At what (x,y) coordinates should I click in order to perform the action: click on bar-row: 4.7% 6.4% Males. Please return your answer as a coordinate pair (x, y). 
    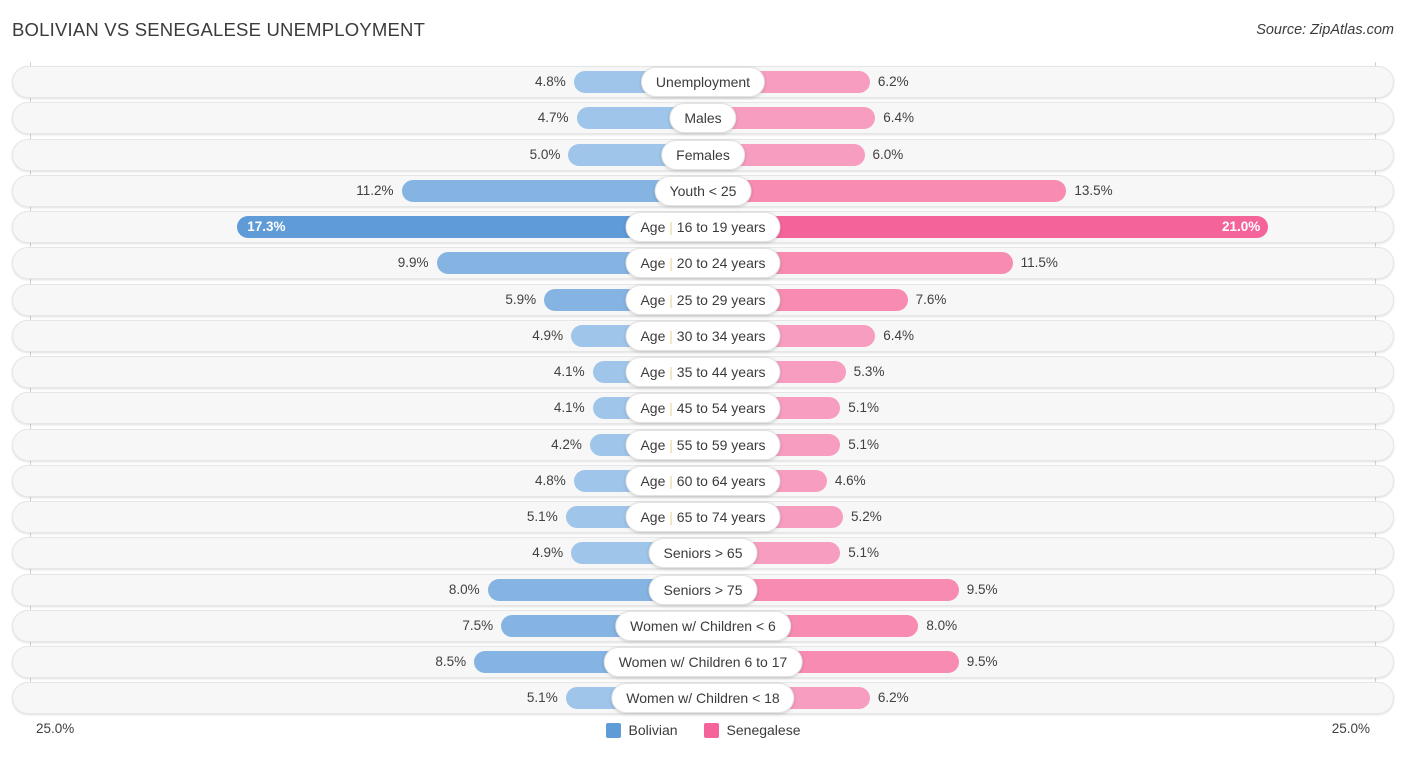
    Looking at the image, I should click on (703, 118).